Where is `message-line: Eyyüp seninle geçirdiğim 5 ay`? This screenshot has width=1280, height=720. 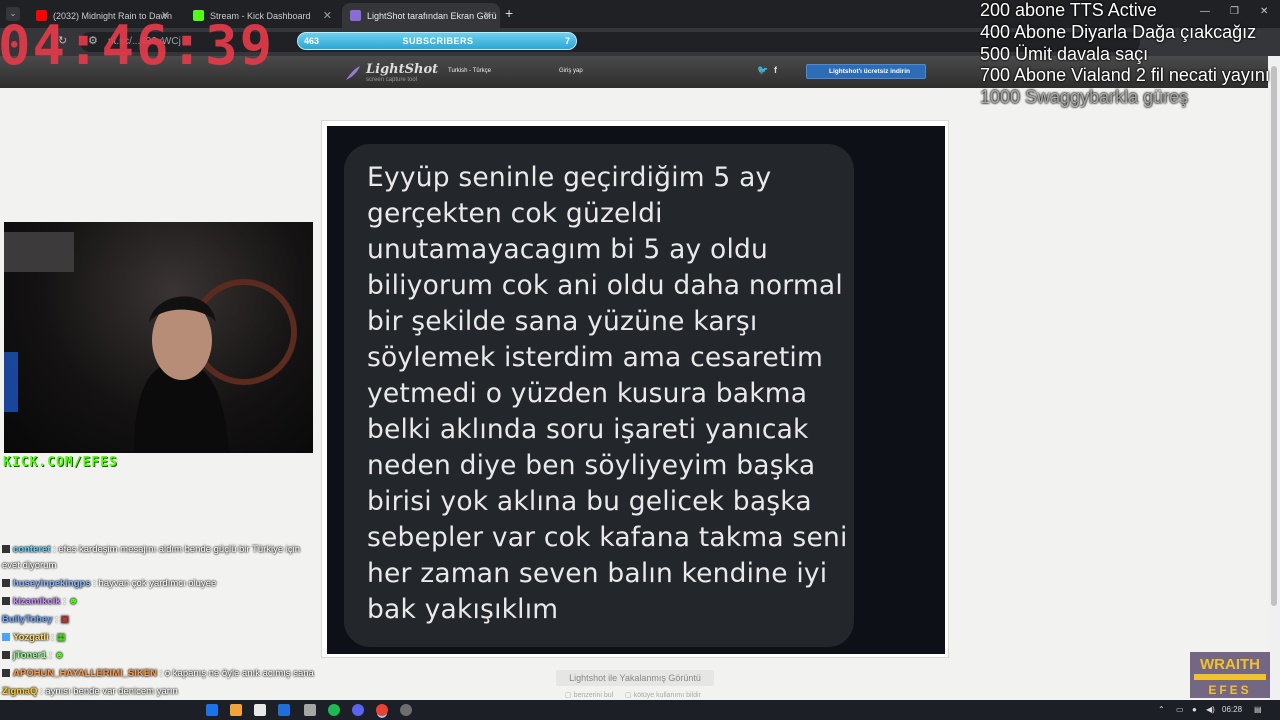
message-line: Eyyüp seninle geçirdiğim 5 ay is located at coordinates (569, 177).